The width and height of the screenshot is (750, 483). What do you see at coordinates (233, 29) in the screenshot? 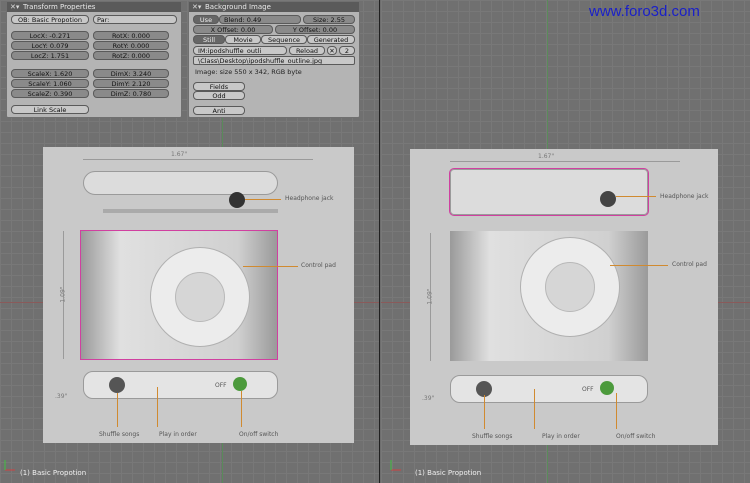
I see `x-offset-field: X Offset: 0.00` at bounding box center [233, 29].